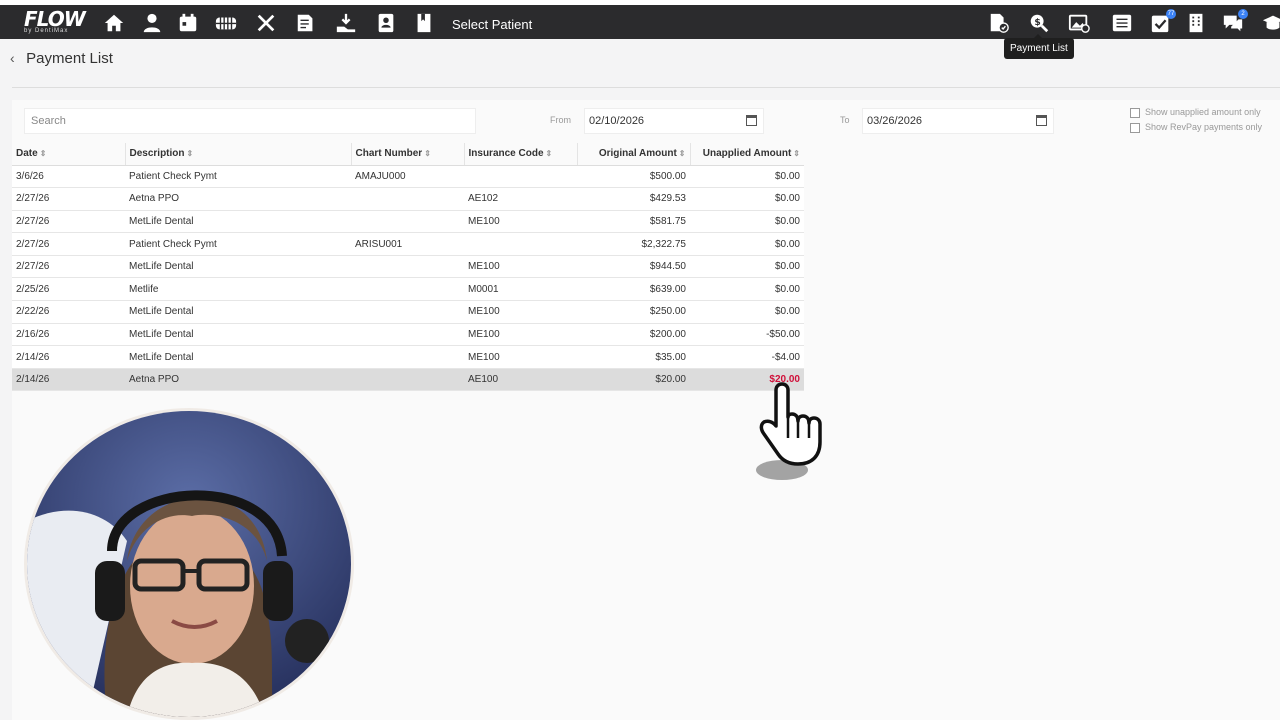 The width and height of the screenshot is (1280, 720). Describe the element at coordinates (1195, 112) in the screenshot. I see `show-unapplied-option: Show unapplied amount only` at that location.